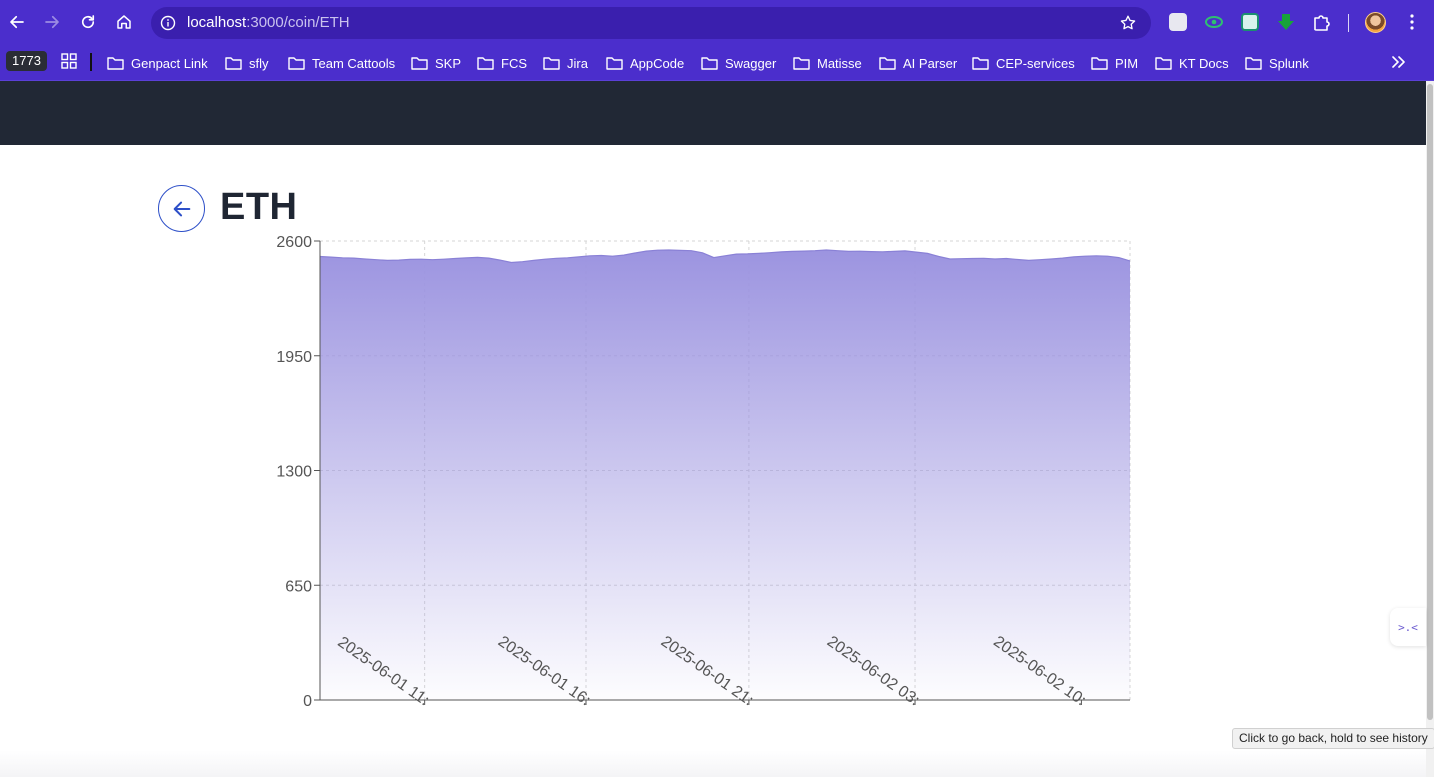 This screenshot has height=777, width=1434. What do you see at coordinates (1250, 22) in the screenshot?
I see `extension-clipboard-icon` at bounding box center [1250, 22].